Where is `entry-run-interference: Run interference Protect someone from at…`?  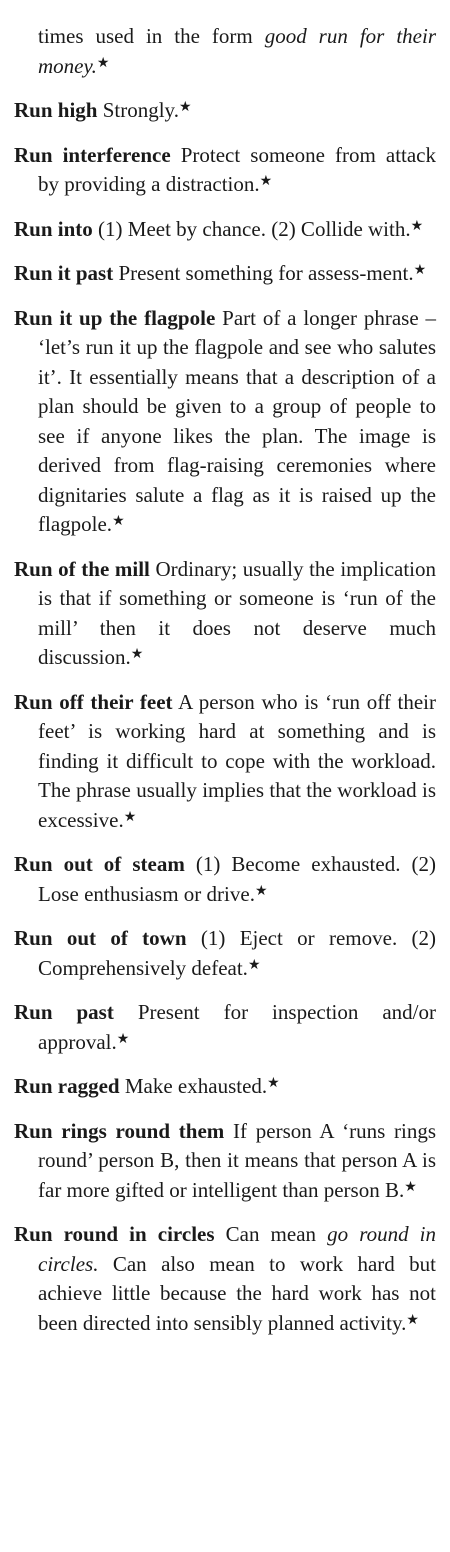
entry-run-interference: Run interference Protect someone from at… is located at coordinates (225, 170).